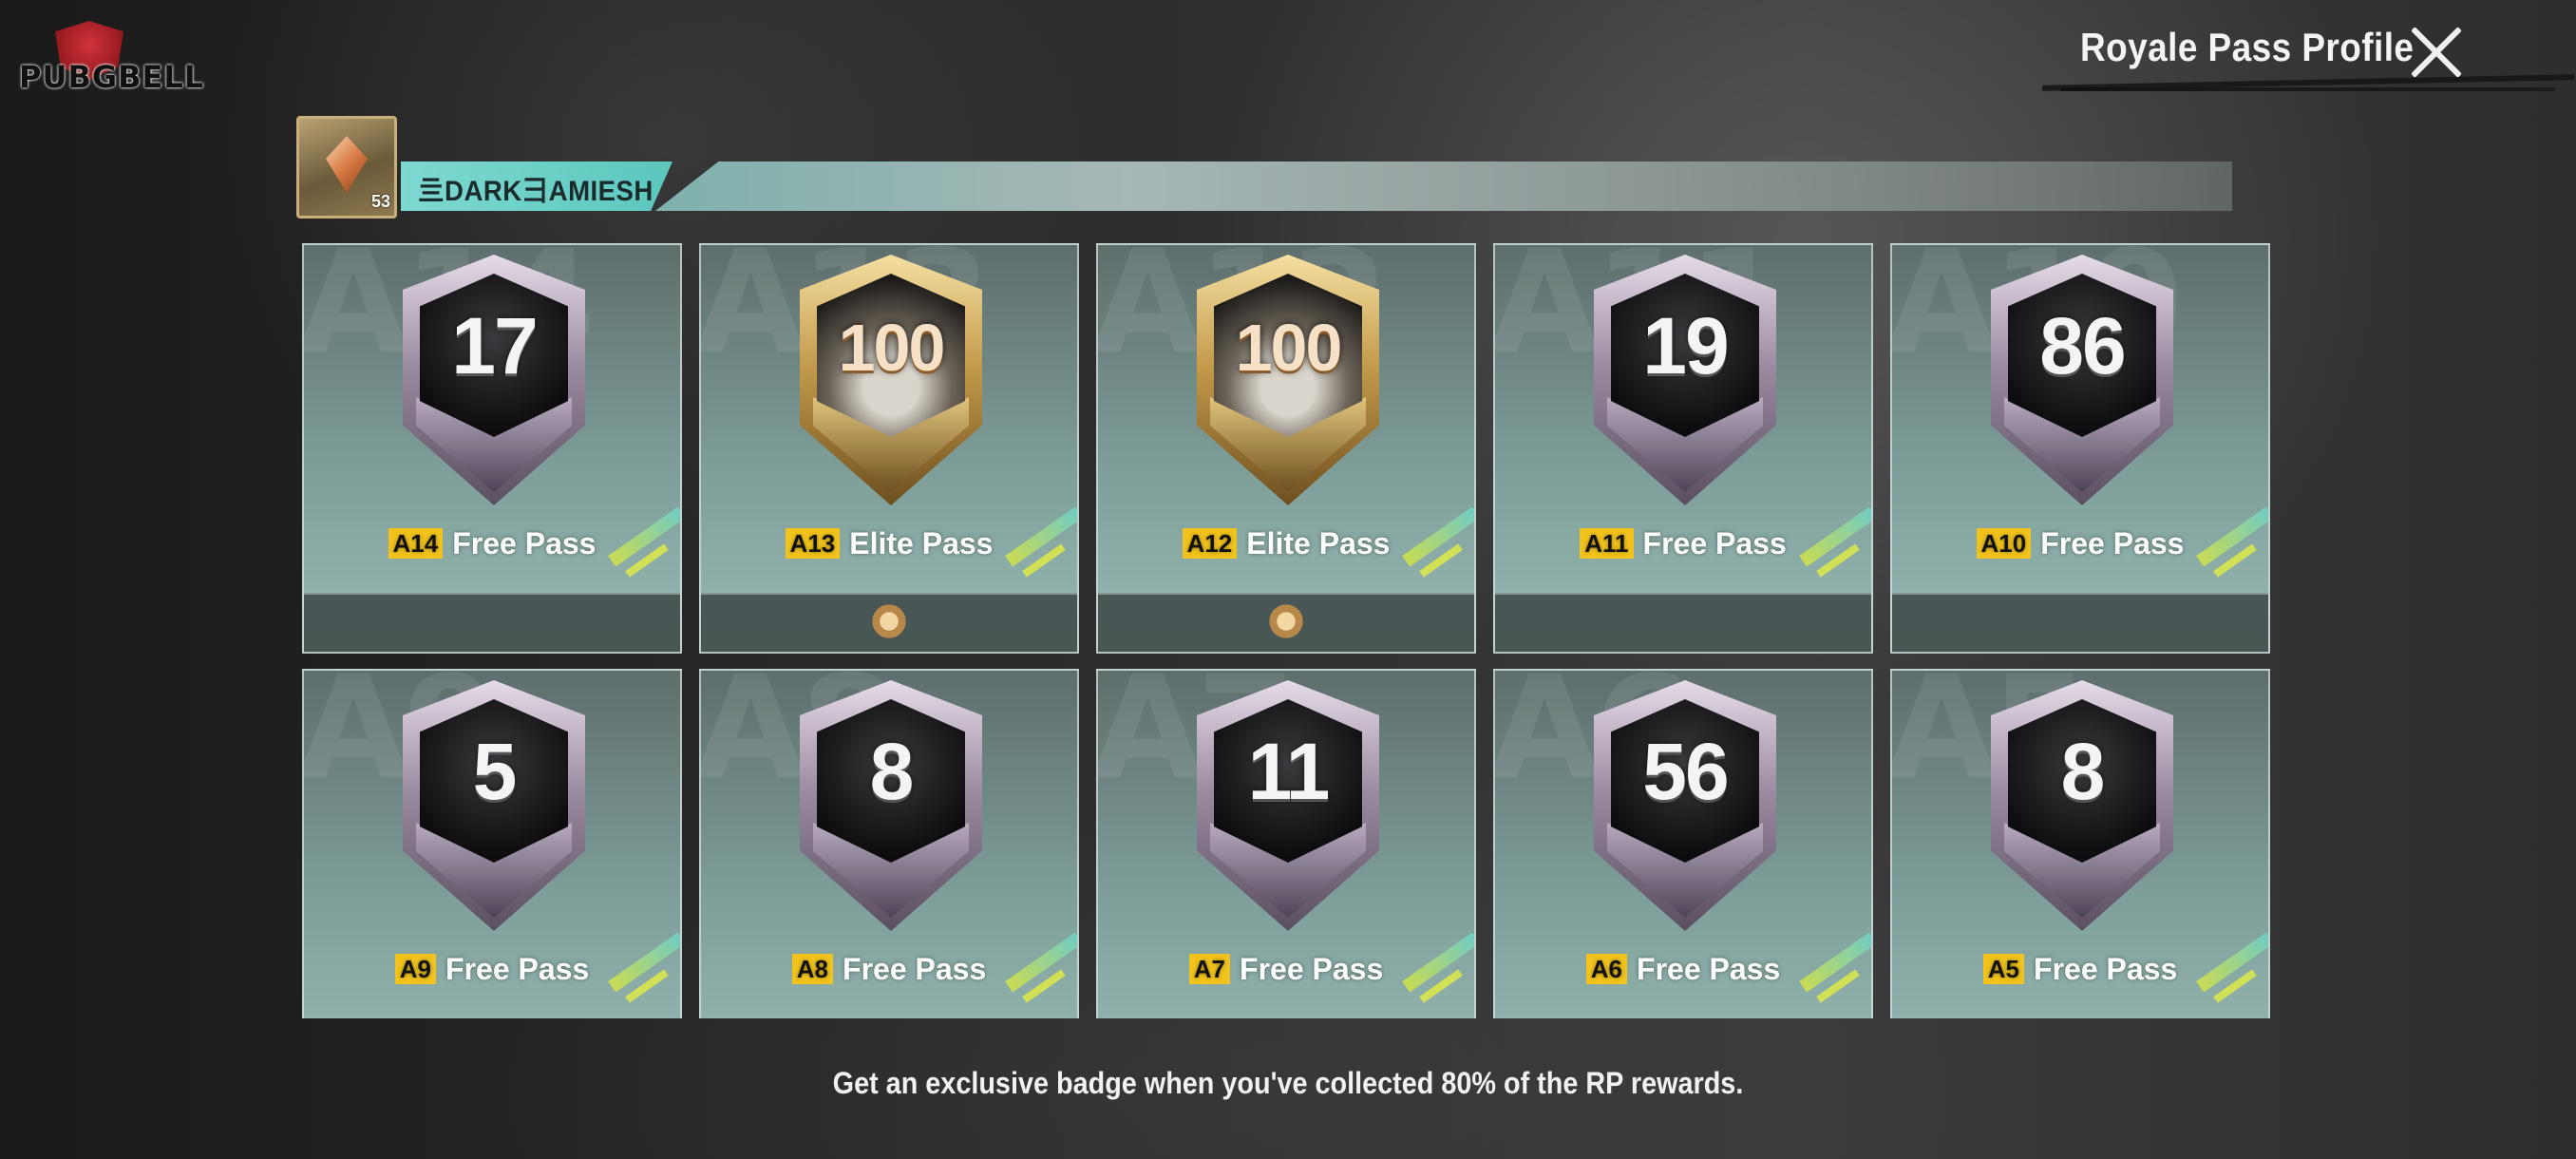  I want to click on pass-card-a14: A14 17 A14 Free Pass, so click(492, 448).